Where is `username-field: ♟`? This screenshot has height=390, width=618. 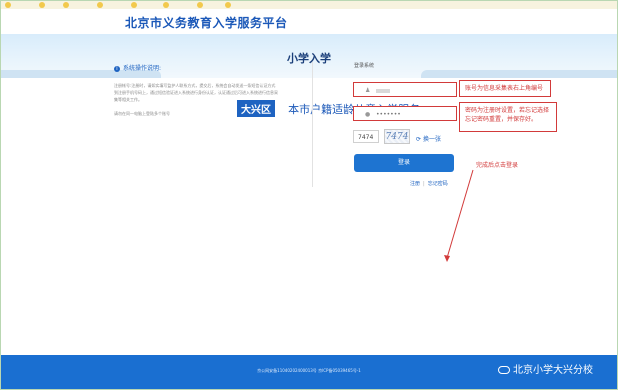
username-field: ♟ is located at coordinates (405, 89).